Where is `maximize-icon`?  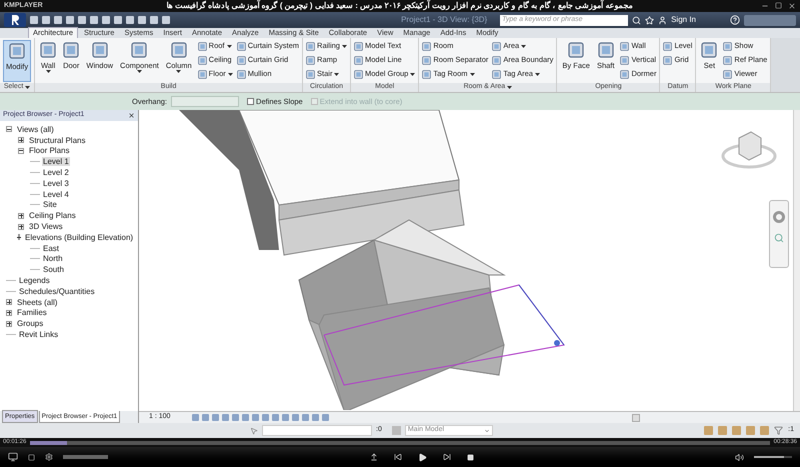
maximize-icon is located at coordinates (778, 5).